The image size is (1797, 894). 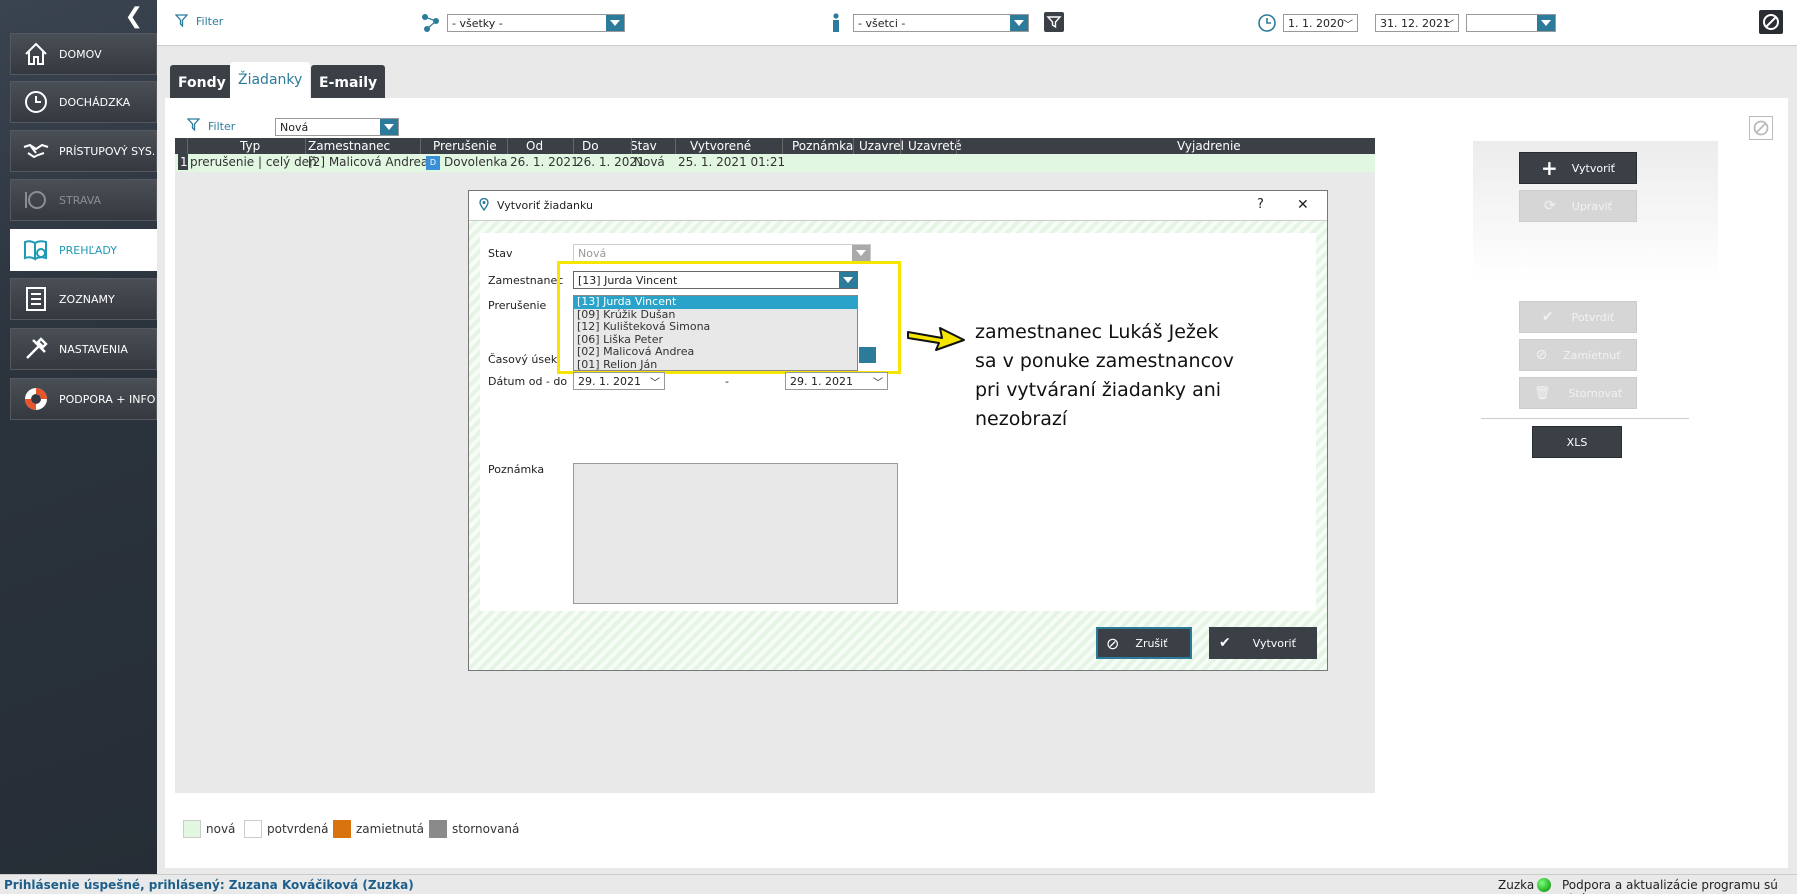 I want to click on cell-vytvorene: 25. 1. 2021 01:21, so click(x=732, y=162).